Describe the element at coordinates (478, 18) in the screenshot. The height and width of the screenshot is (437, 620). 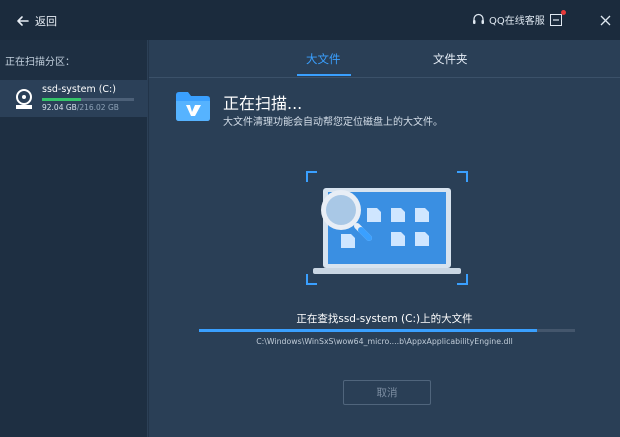
I see `headset-icon` at that location.